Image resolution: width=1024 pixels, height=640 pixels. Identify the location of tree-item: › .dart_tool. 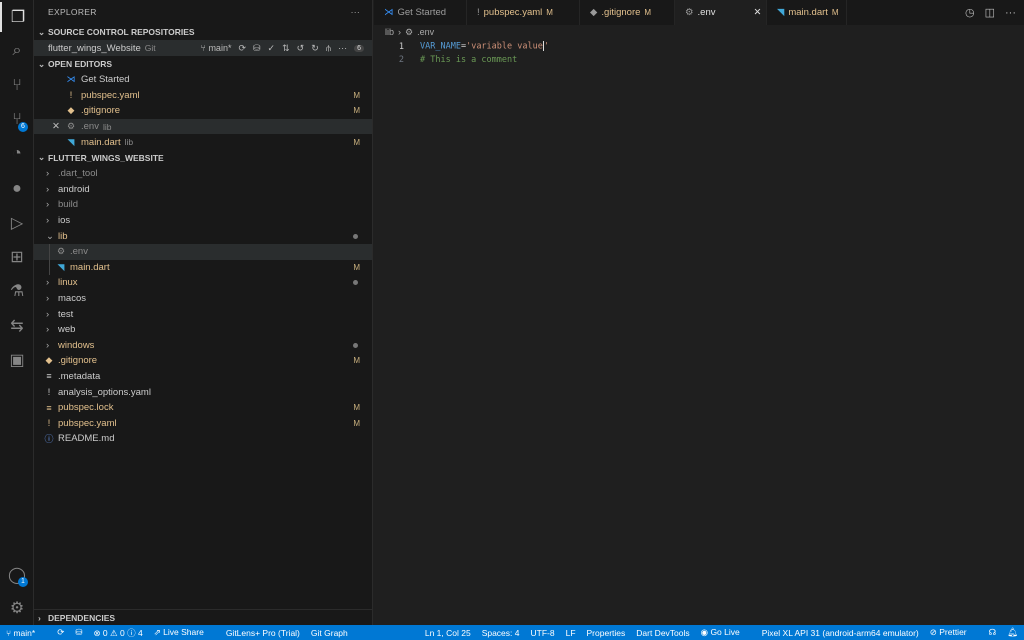
(203, 174).